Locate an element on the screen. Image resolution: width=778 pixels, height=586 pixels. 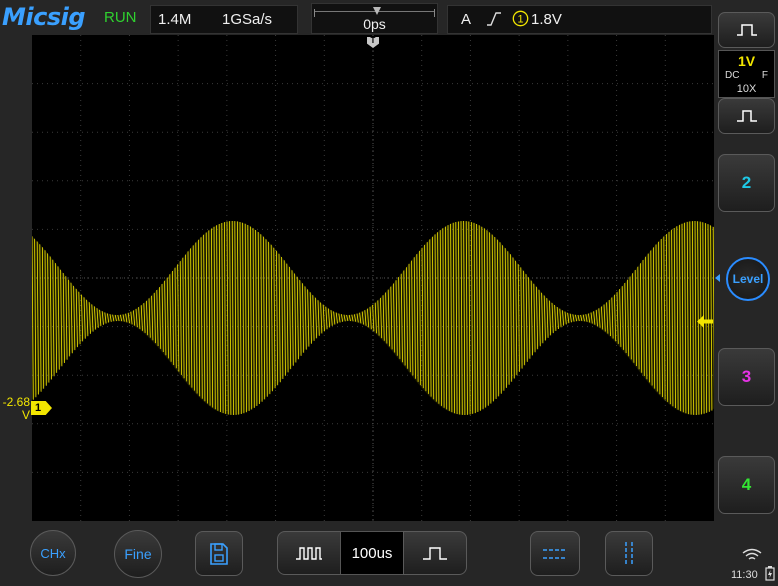
battery-icon is located at coordinates (770, 576).